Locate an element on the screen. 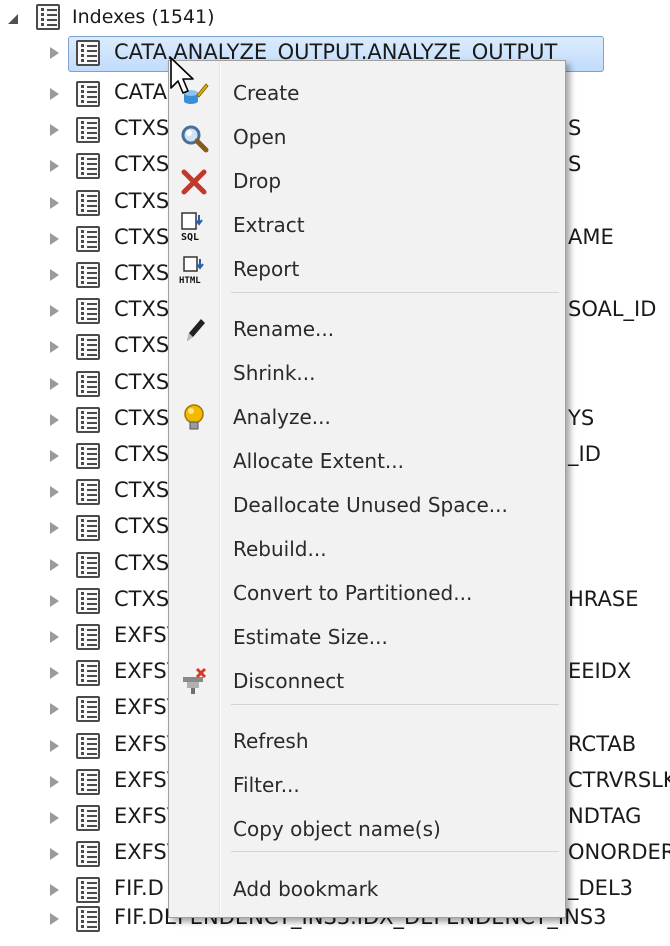  tree-row-label-tail: HRASE is located at coordinates (603, 598).